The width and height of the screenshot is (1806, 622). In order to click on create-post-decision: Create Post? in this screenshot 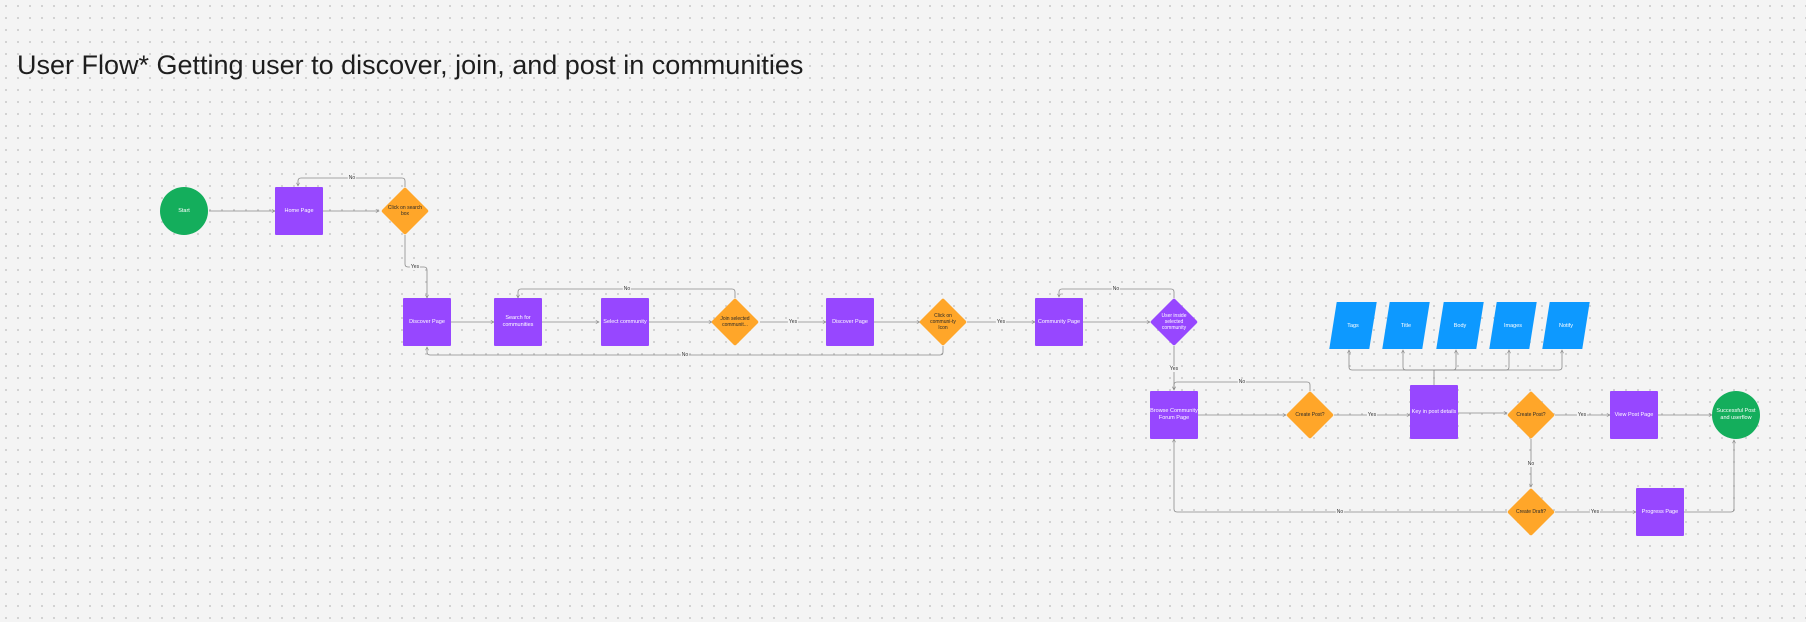, I will do `click(1310, 415)`.